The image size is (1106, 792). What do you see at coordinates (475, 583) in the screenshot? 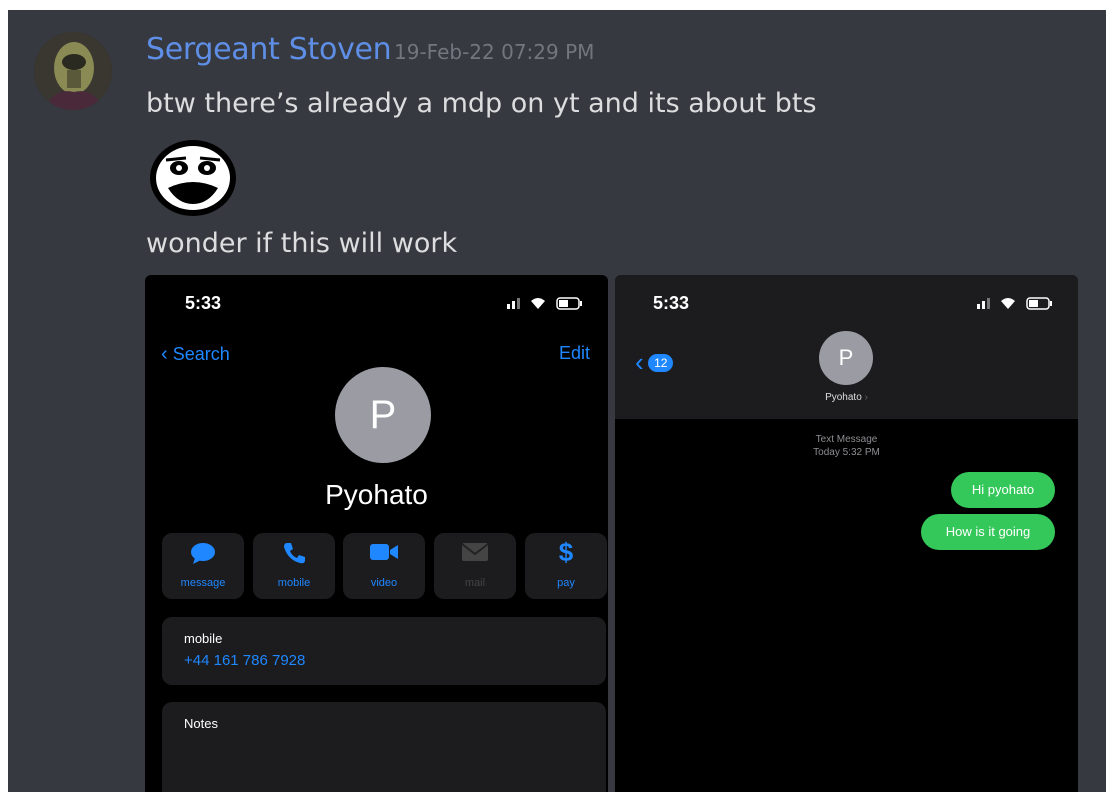
I see `mail-action-label: mail` at bounding box center [475, 583].